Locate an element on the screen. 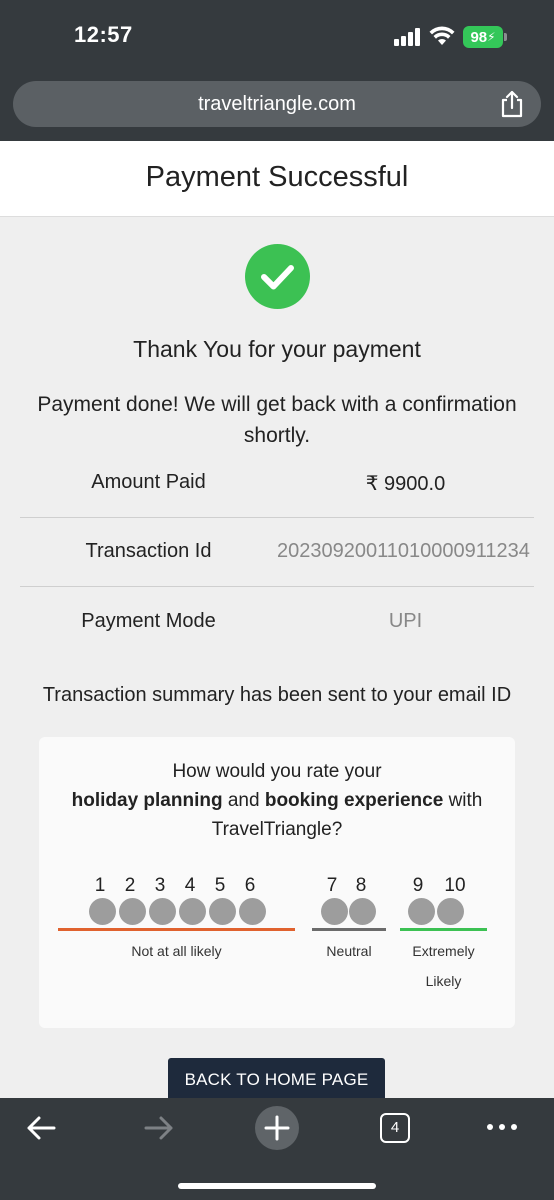 This screenshot has height=1200, width=554. score-5-option is located at coordinates (222, 911).